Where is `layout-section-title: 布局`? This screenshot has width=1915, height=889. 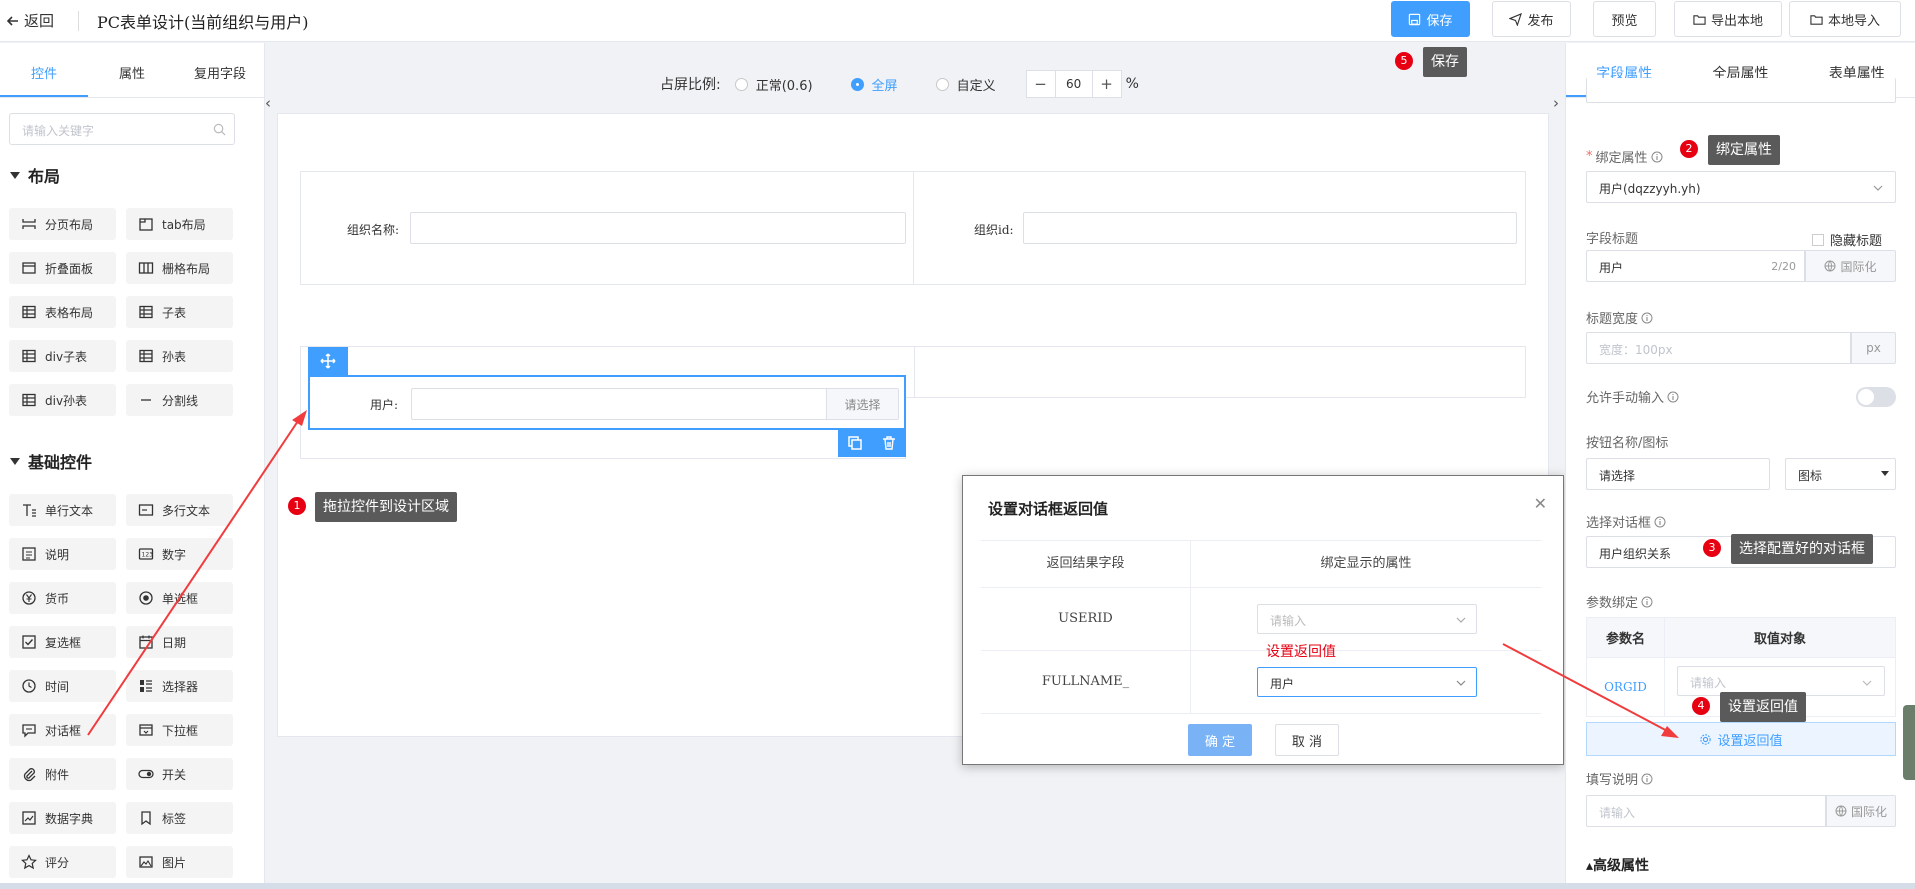 layout-section-title: 布局 is located at coordinates (44, 176).